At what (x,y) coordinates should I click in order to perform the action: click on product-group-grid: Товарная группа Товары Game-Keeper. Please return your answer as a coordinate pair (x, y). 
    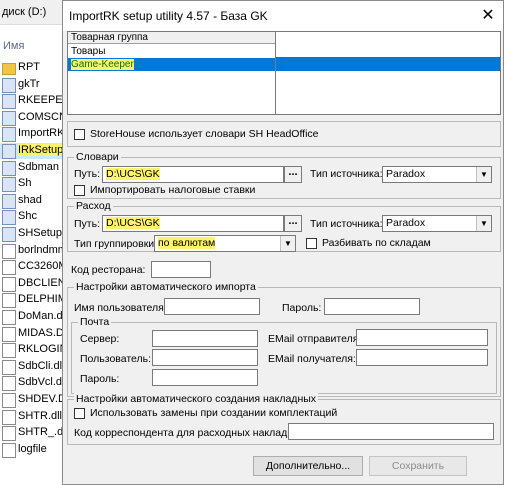
    Looking at the image, I should click on (171, 73).